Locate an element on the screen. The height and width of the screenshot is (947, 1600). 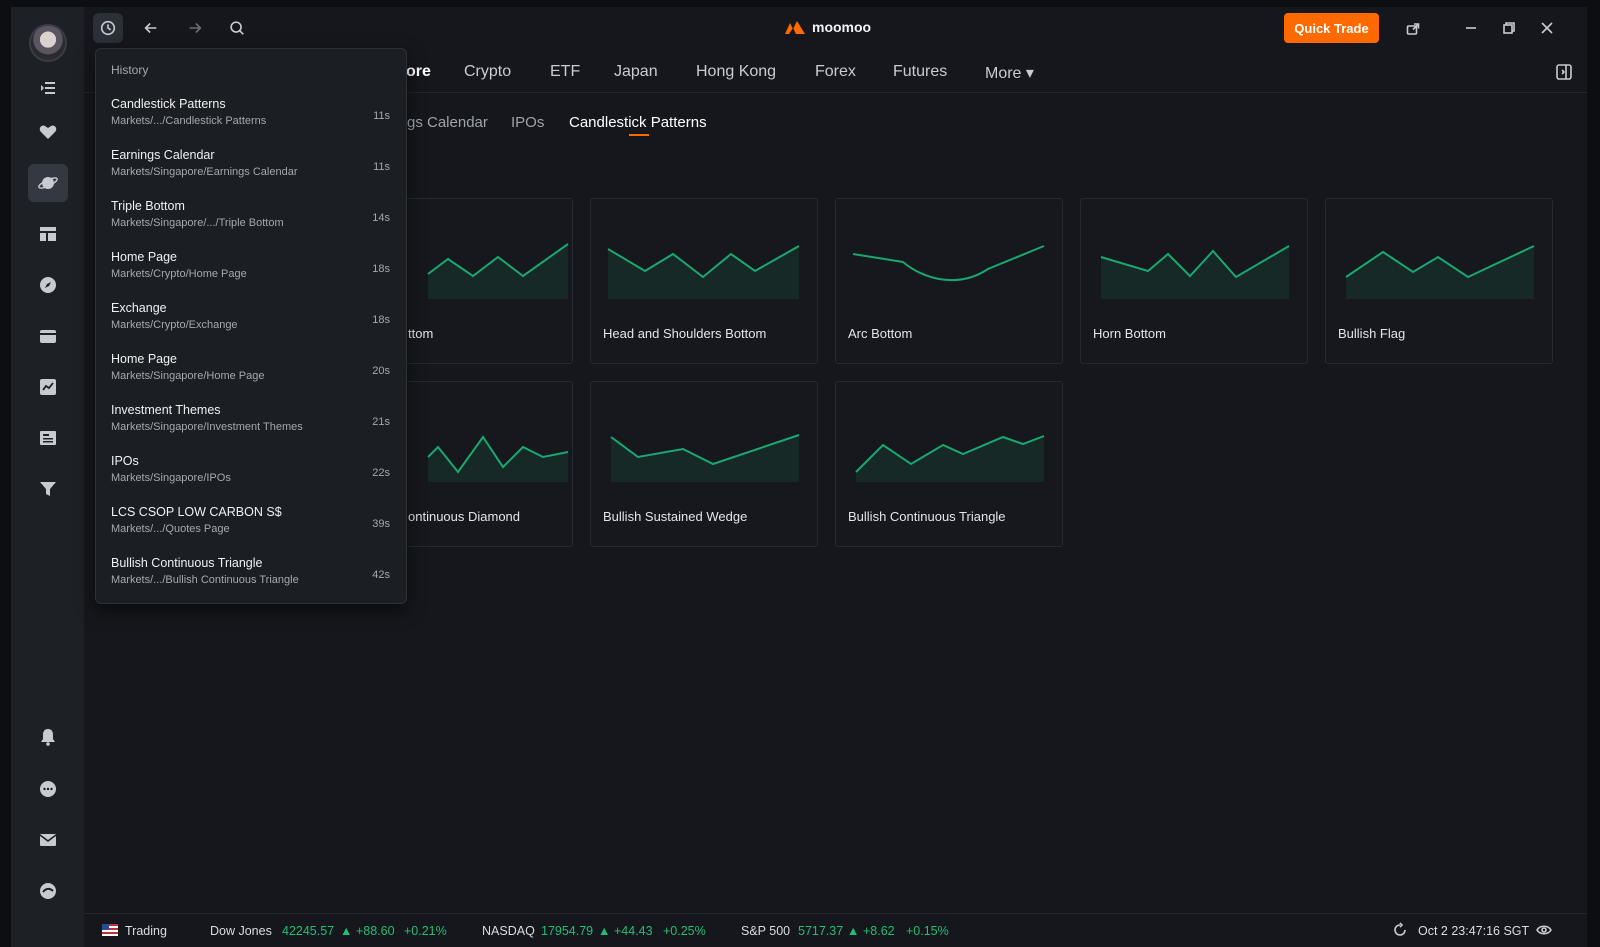
top-bar: moomoo Quick Trade is located at coordinates (835, 29).